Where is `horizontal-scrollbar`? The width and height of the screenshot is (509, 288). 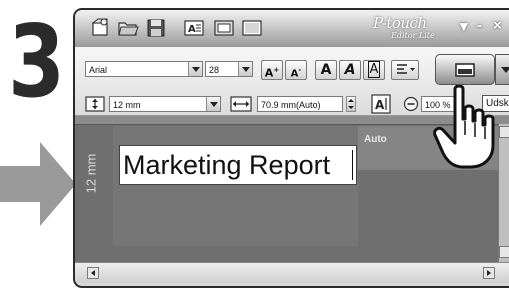
horizontal-scrollbar is located at coordinates (292, 272).